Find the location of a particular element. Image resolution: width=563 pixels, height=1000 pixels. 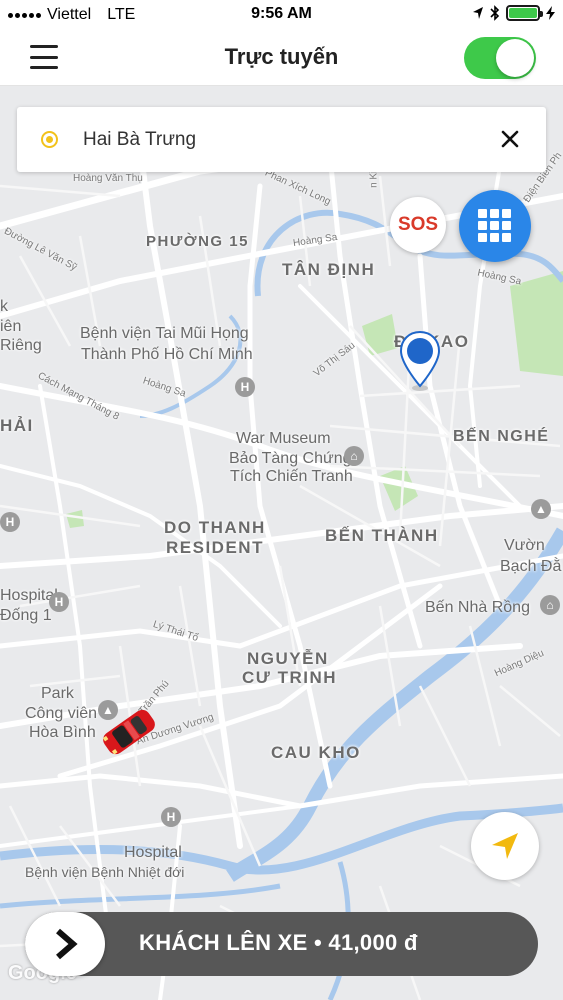

place-label: War Museum is located at coordinates (283, 438).